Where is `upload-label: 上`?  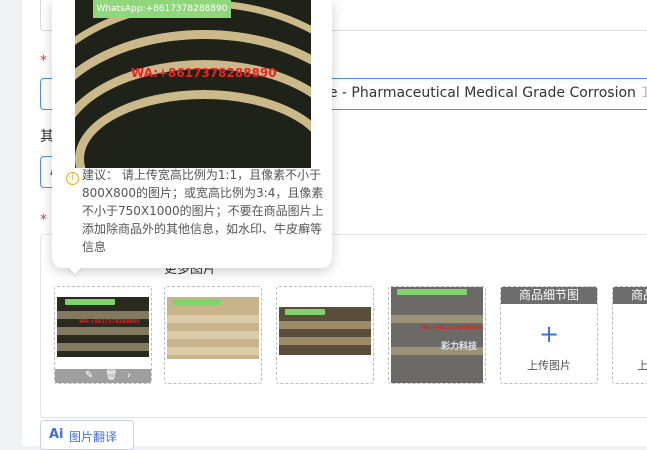
upload-label: 上 is located at coordinates (642, 365).